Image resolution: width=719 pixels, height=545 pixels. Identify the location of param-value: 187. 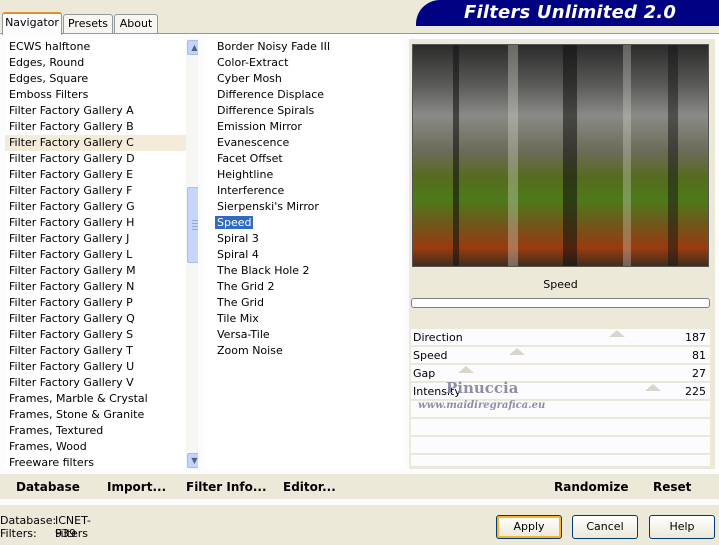
(695, 337).